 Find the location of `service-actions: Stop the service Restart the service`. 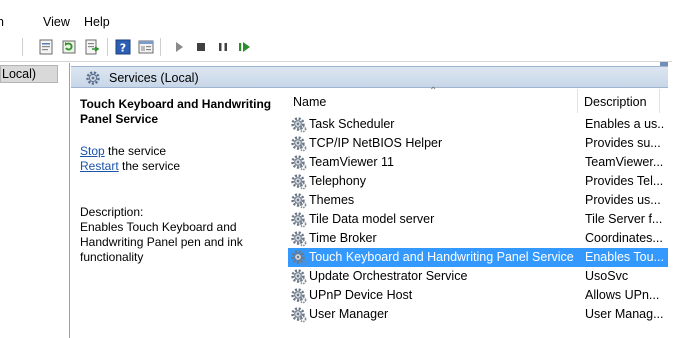

service-actions: Stop the service Restart the service is located at coordinates (130, 159).